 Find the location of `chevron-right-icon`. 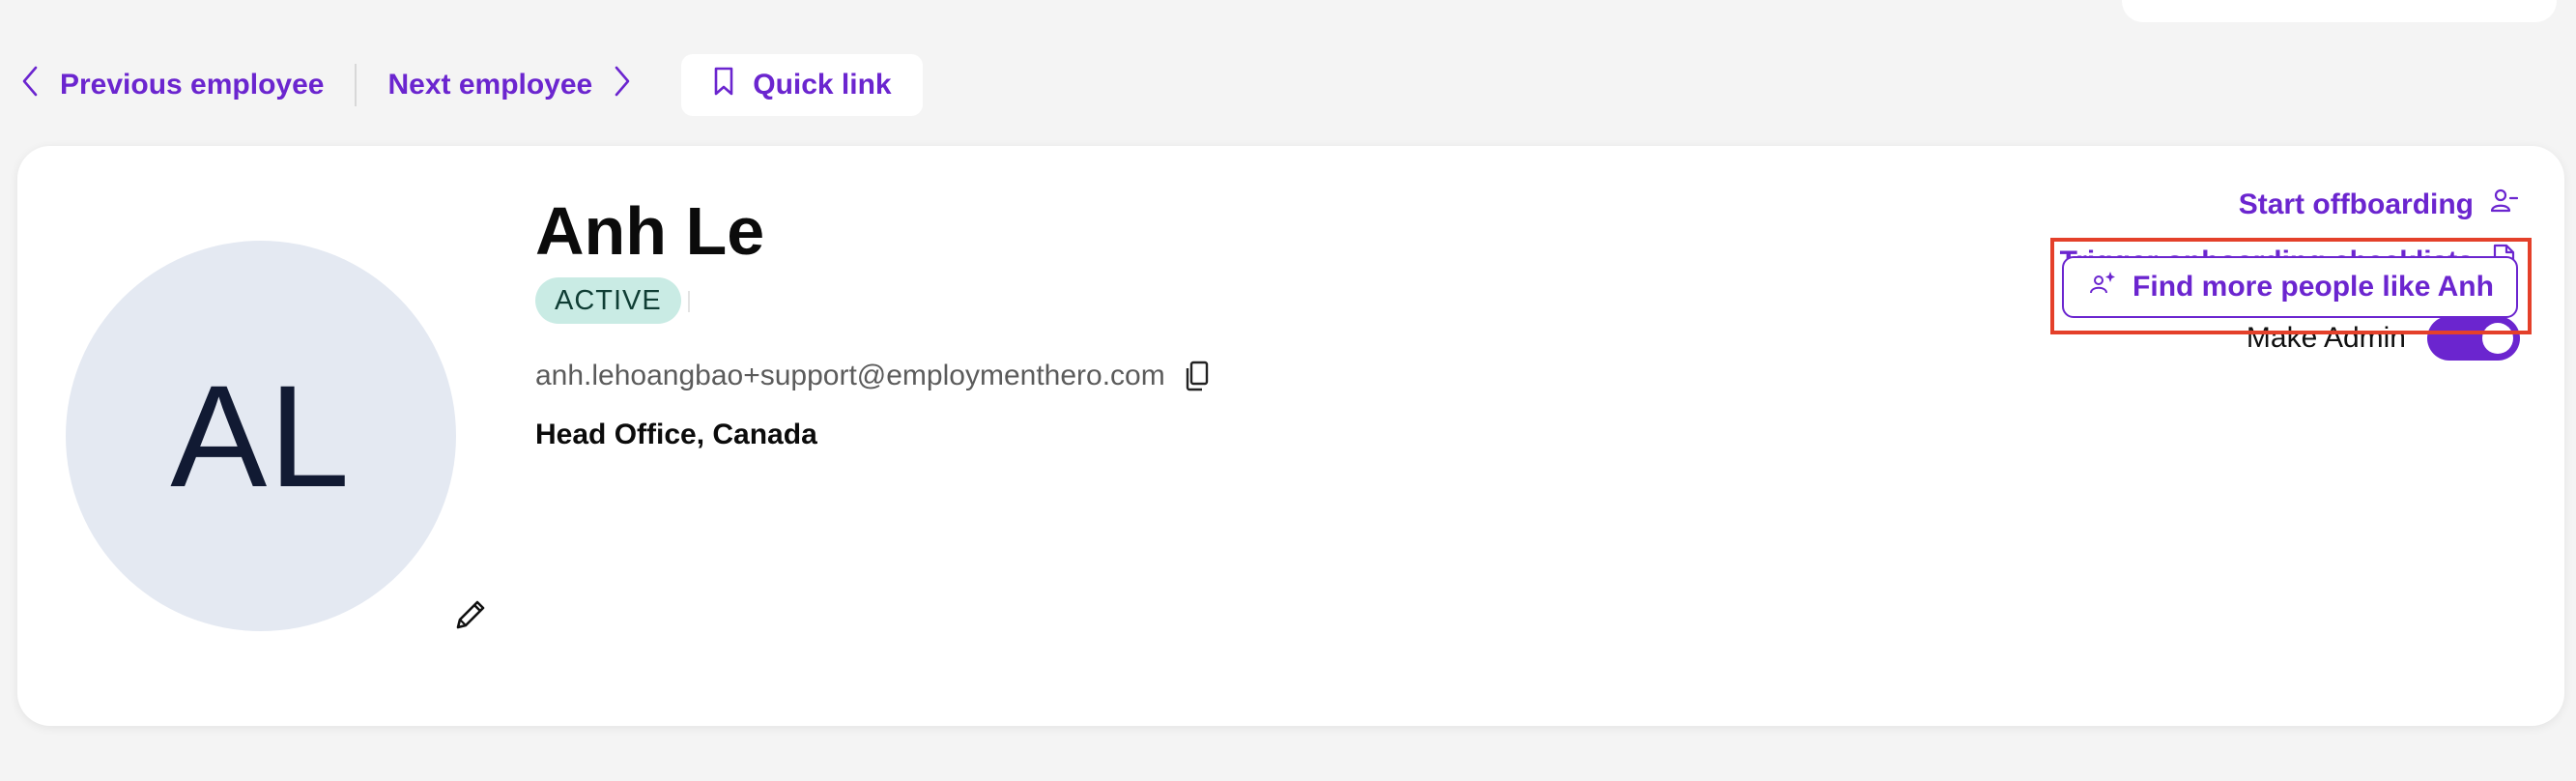

chevron-right-icon is located at coordinates (622, 85).